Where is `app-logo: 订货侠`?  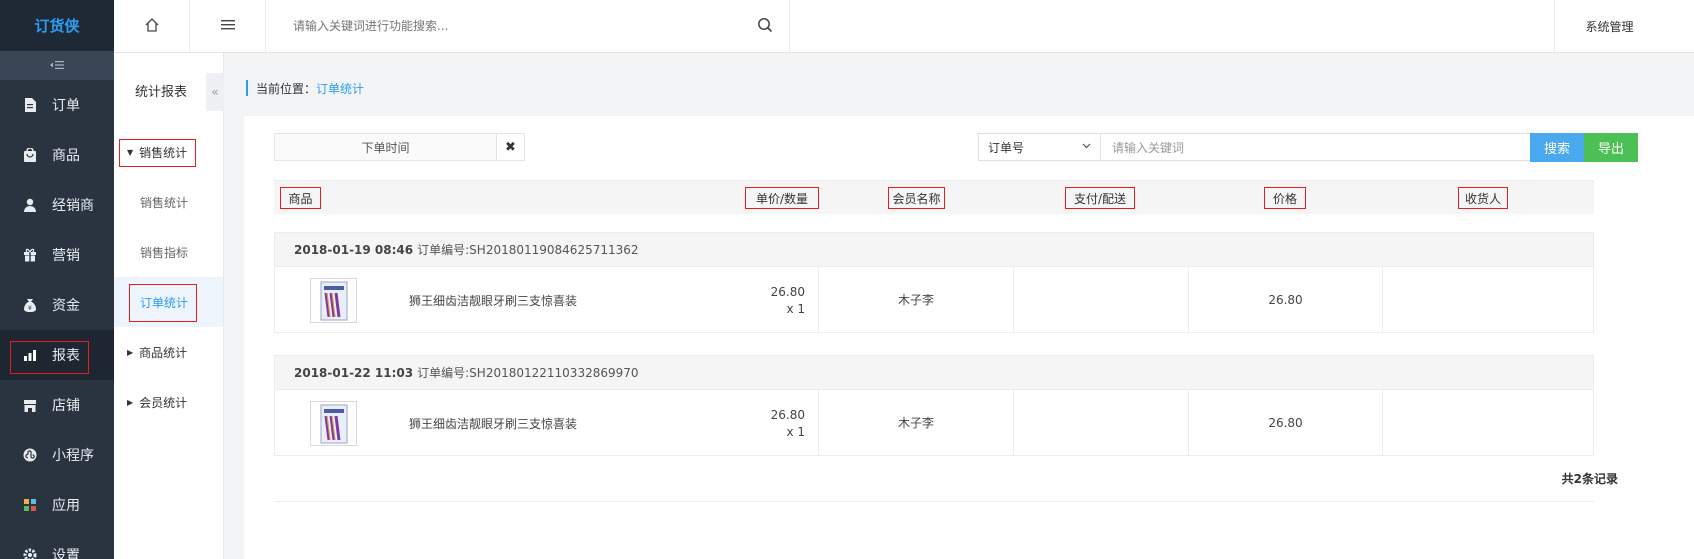
app-logo: 订货侠 is located at coordinates (57, 25).